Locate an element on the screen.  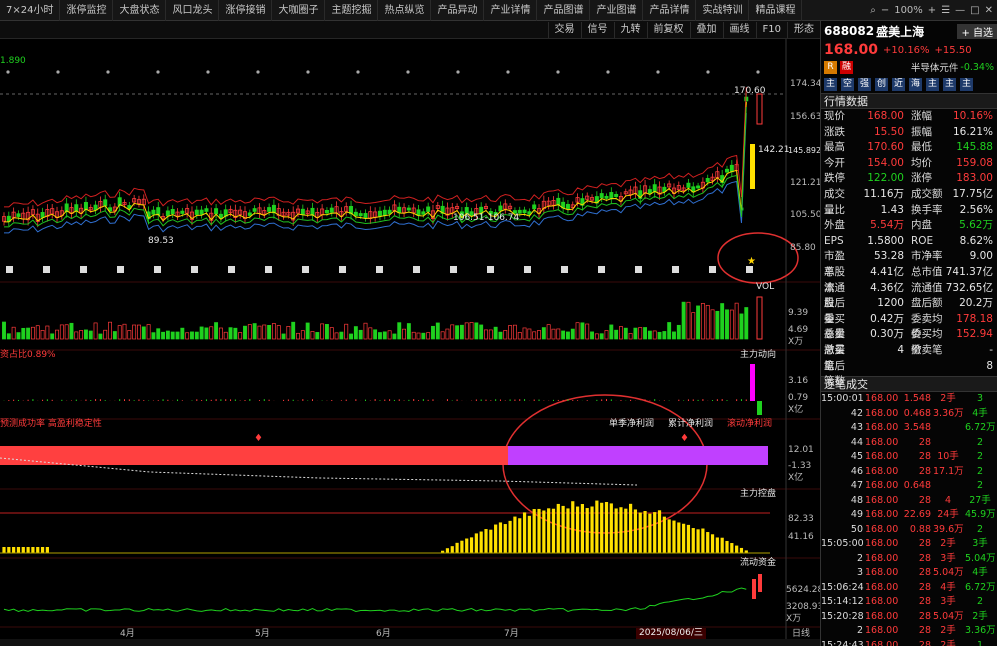
stock-tag: 空 is located at coordinates (847, 84).